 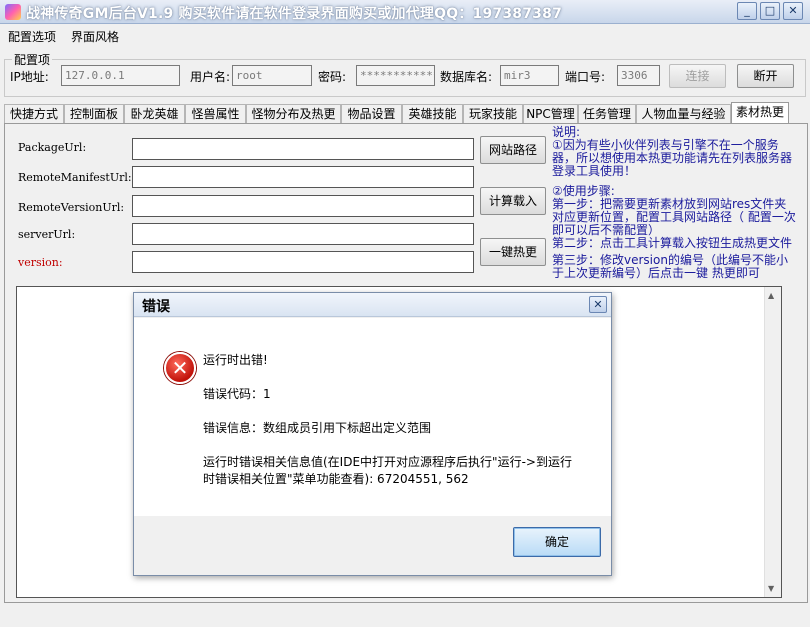 What do you see at coordinates (180, 368) in the screenshot?
I see `error-icon: ✕` at bounding box center [180, 368].